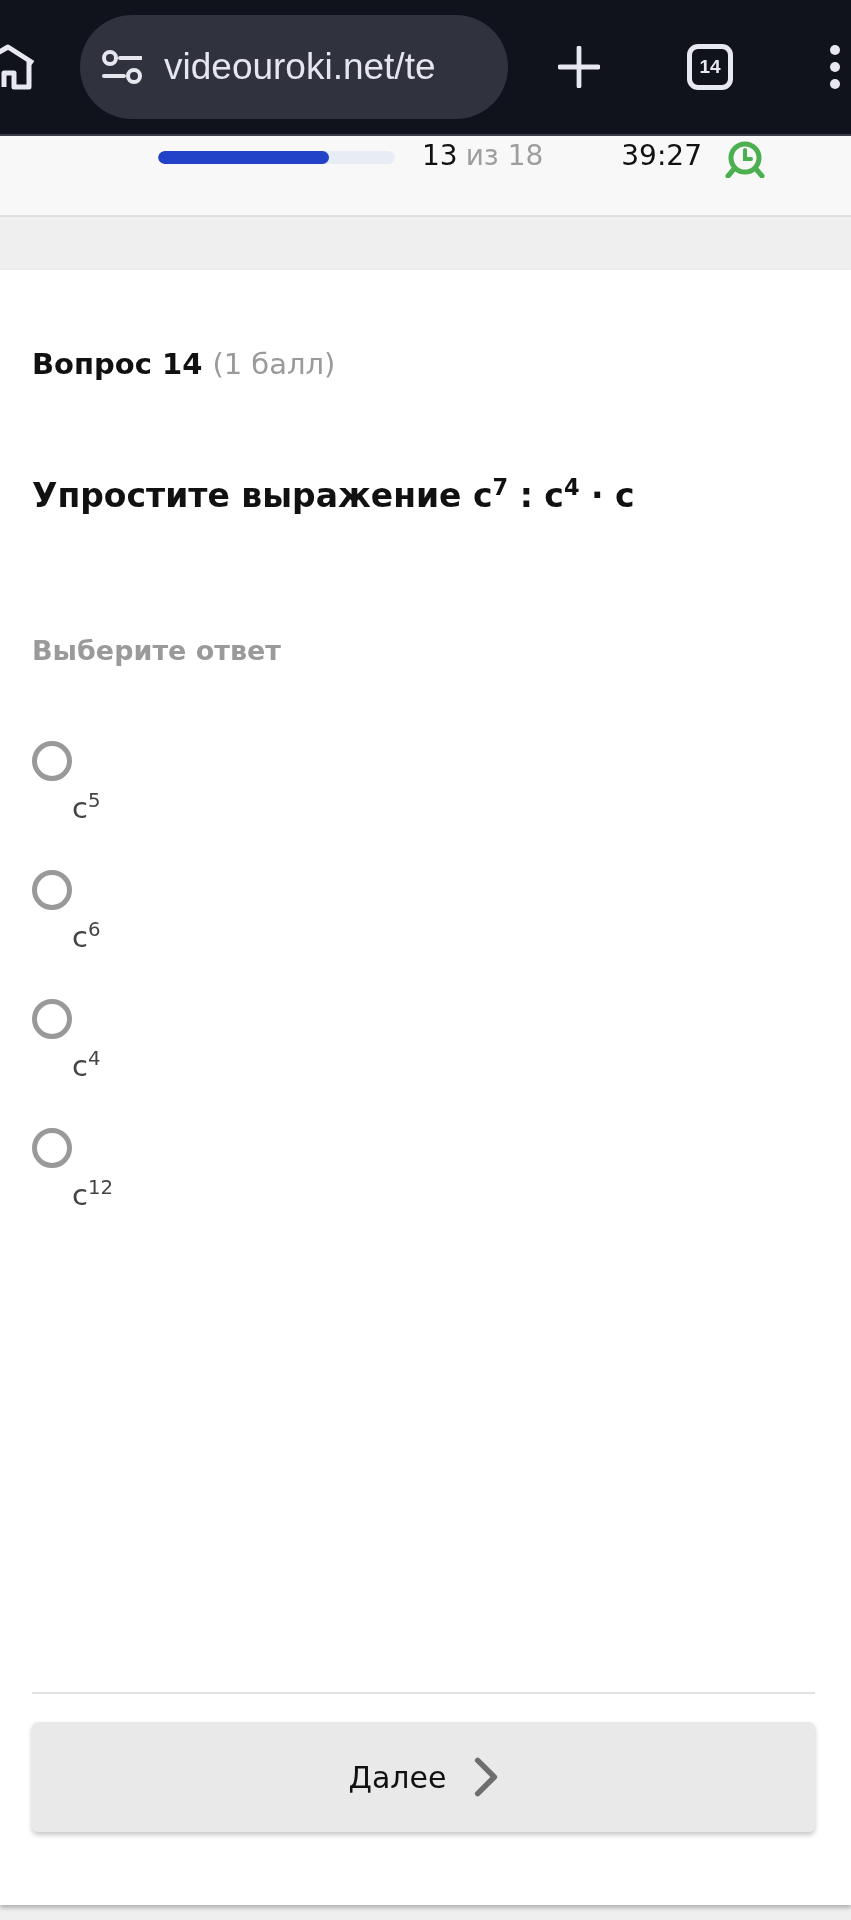 The width and height of the screenshot is (851, 1920). Describe the element at coordinates (122, 67) in the screenshot. I see `site-settings-icon` at that location.